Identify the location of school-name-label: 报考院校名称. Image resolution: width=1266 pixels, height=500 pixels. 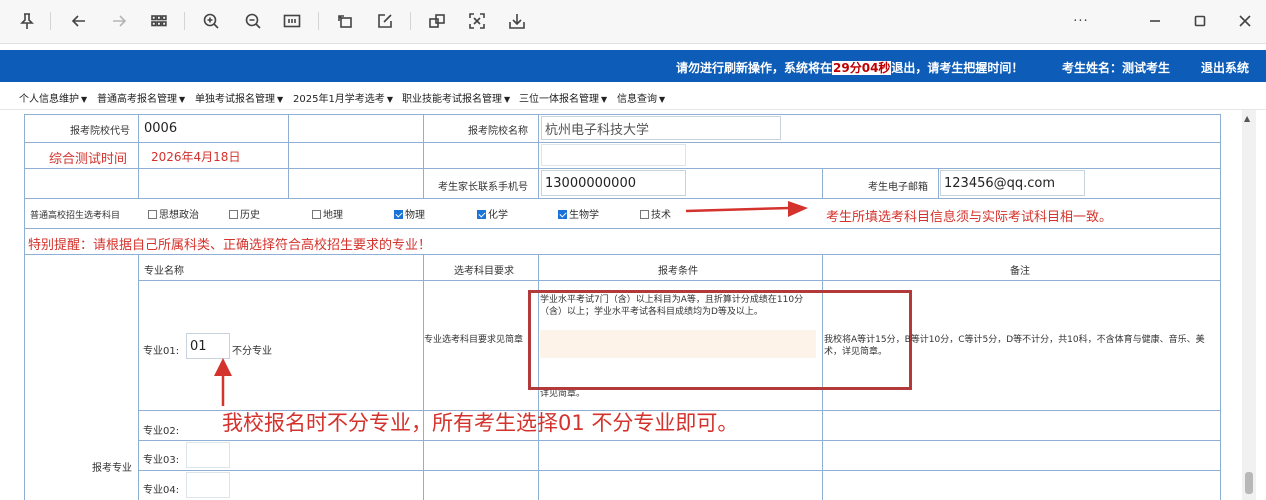
(498, 131).